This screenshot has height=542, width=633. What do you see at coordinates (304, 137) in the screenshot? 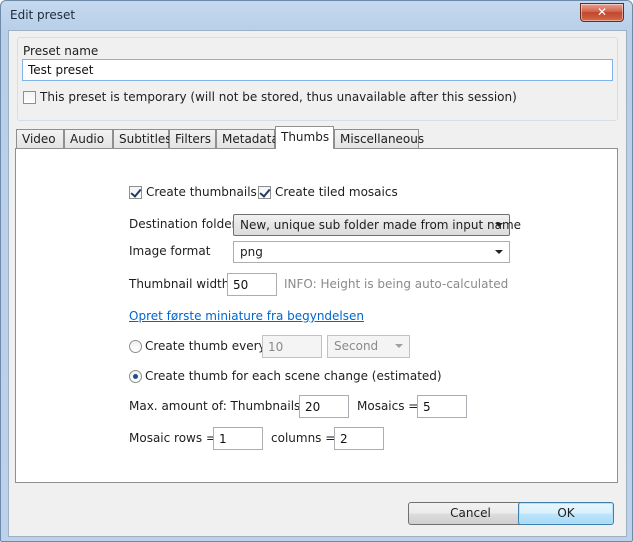
I see `tab-thumbs: Thumbs` at bounding box center [304, 137].